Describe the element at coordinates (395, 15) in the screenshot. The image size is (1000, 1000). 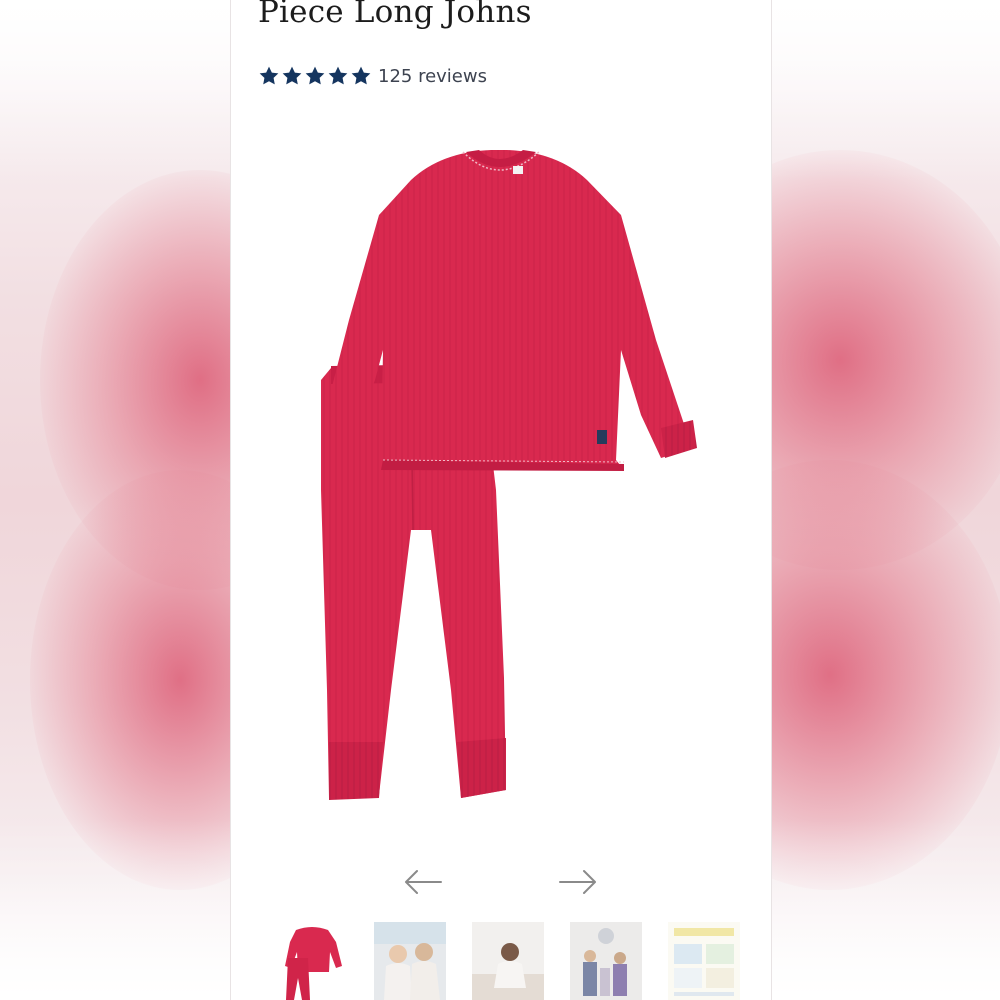
I see `product-title: Piece Long Johns` at that location.